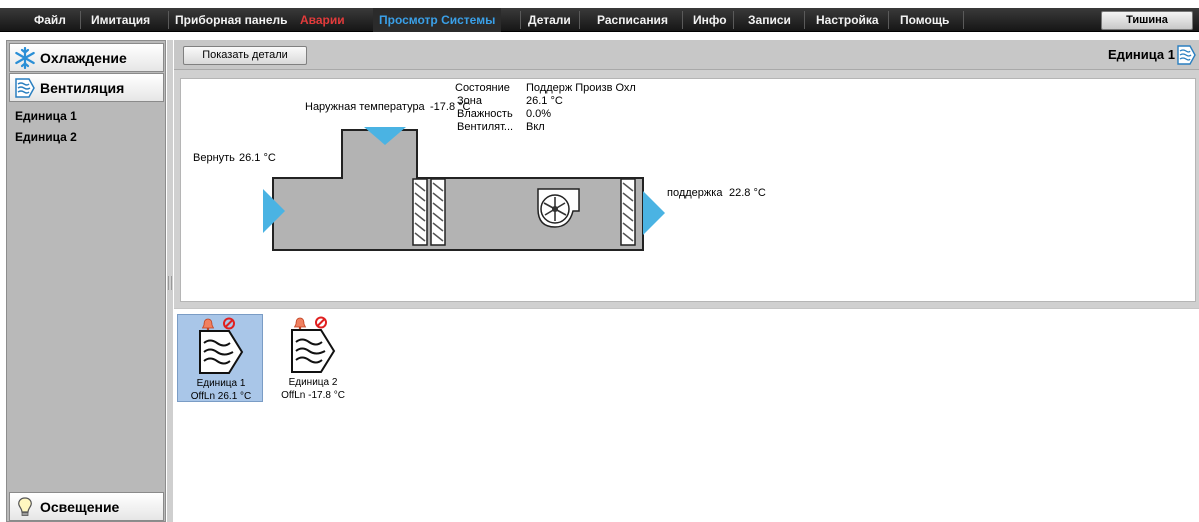 The width and height of the screenshot is (1199, 522). What do you see at coordinates (313, 395) in the screenshot?
I see `tile-unit-status: OffLn -17.8 °C` at bounding box center [313, 395].